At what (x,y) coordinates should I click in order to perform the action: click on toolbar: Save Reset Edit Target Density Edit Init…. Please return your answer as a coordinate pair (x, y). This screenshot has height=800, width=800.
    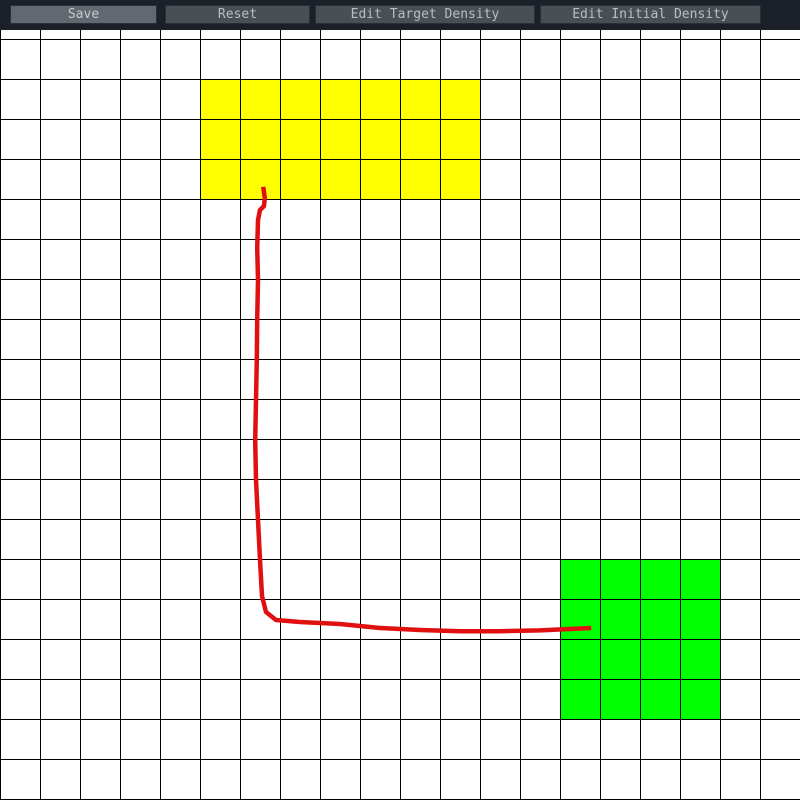
    Looking at the image, I should click on (400, 15).